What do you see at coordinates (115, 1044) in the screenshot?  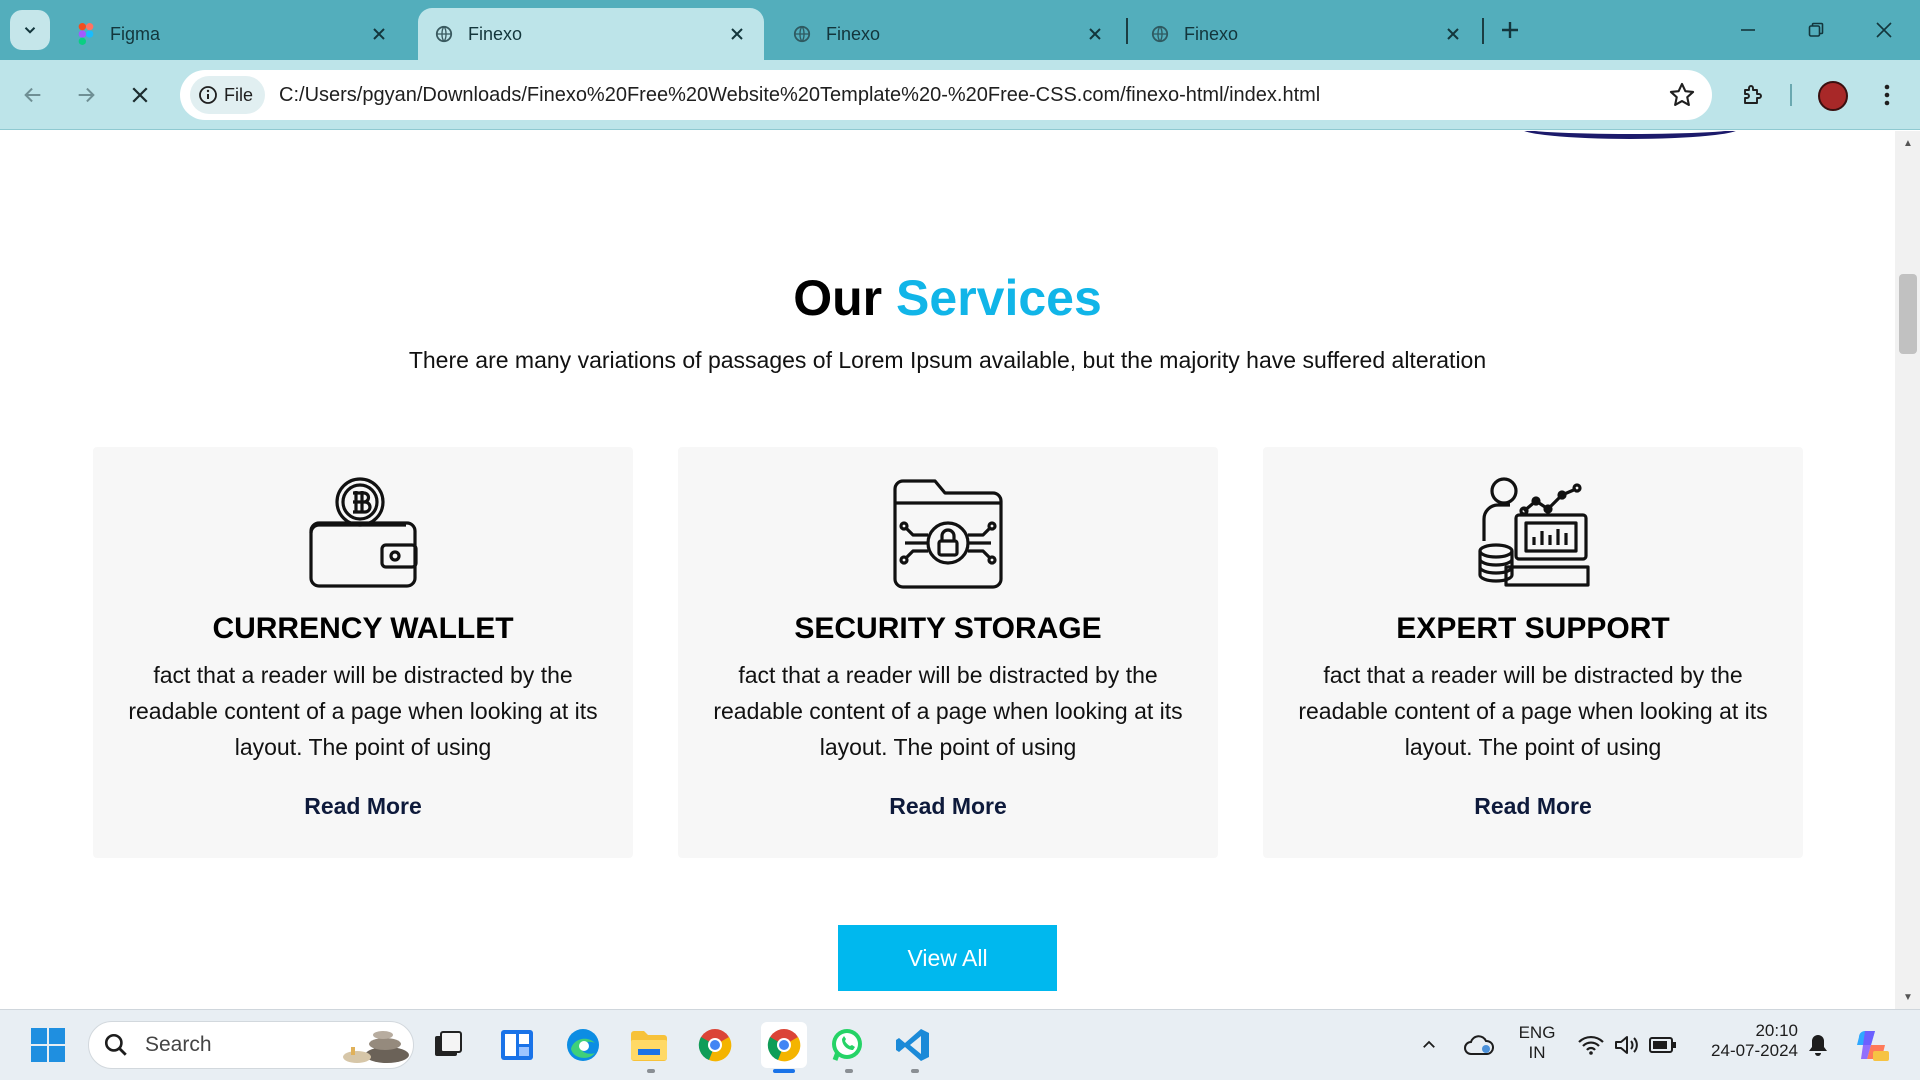 I see `search-icon` at bounding box center [115, 1044].